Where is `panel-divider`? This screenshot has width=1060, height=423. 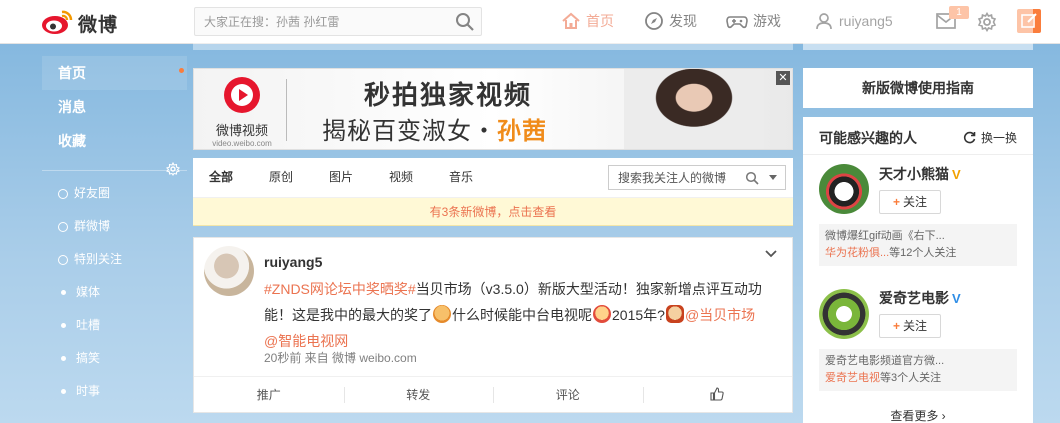
panel-divider is located at coordinates (918, 154).